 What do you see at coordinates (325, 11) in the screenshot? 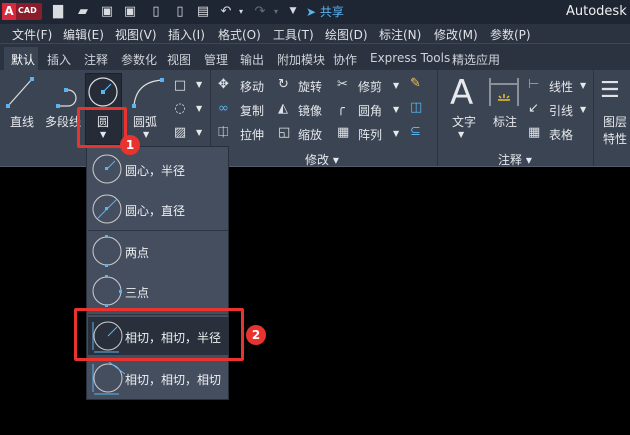
I see `share-button: ➤ 共享` at bounding box center [325, 11].